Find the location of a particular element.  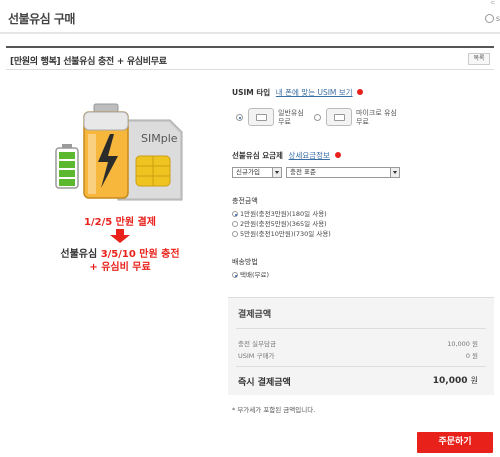

promo-payment-text: 1/2/5 만원 결제 is located at coordinates (120, 222).